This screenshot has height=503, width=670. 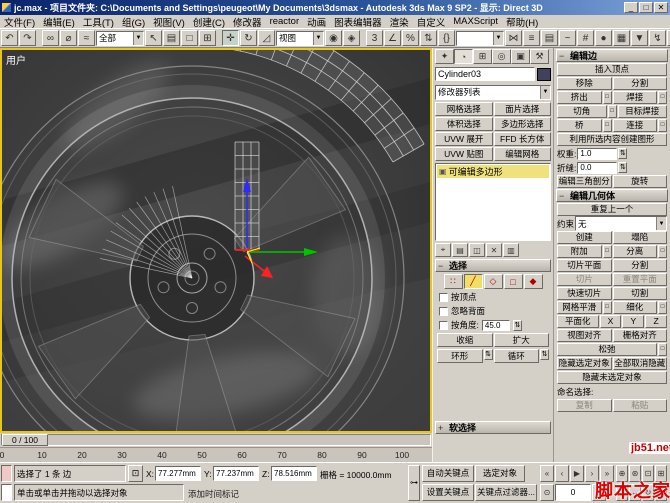 I want to click on menu-item-14: 帮助(H), so click(x=522, y=22).